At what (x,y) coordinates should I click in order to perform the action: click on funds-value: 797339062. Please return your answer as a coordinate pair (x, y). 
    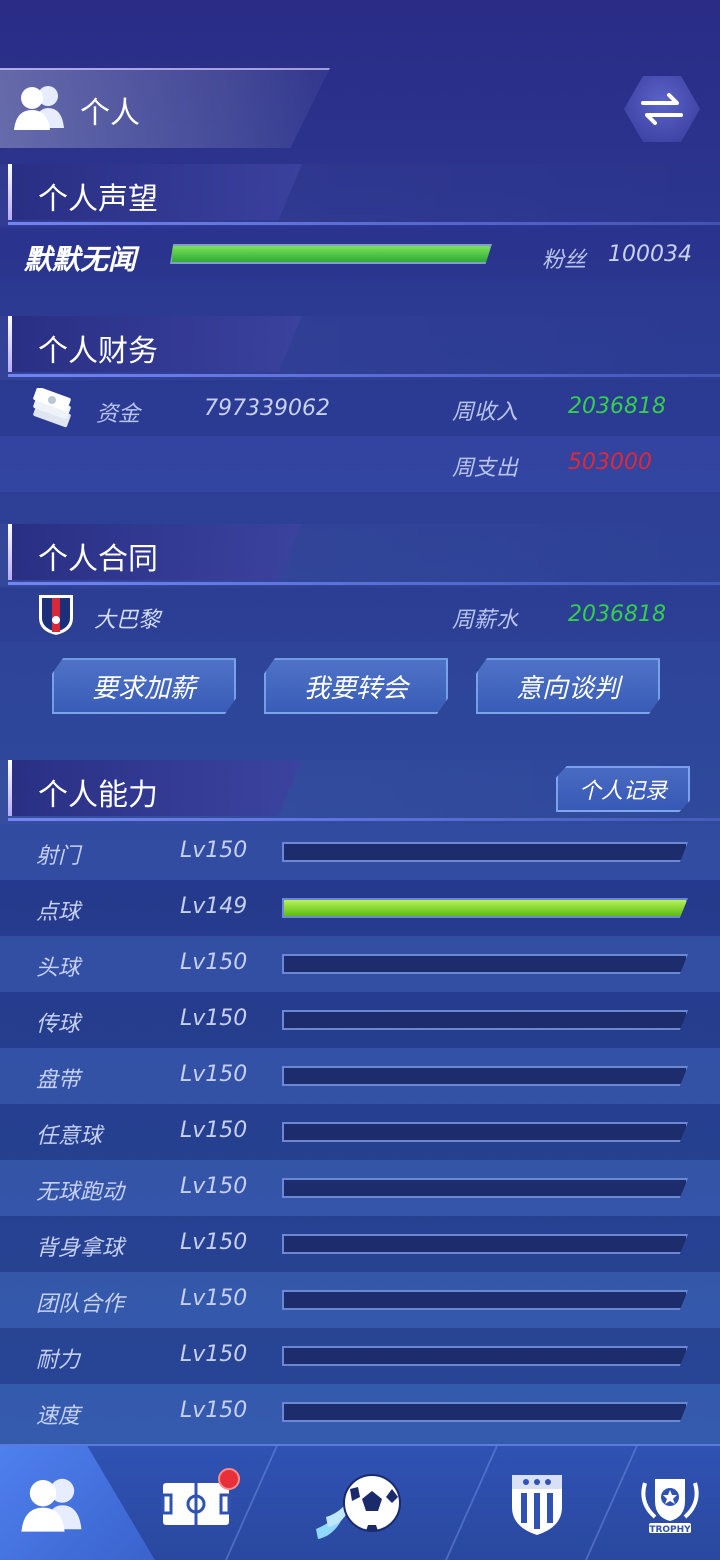
    Looking at the image, I should click on (267, 408).